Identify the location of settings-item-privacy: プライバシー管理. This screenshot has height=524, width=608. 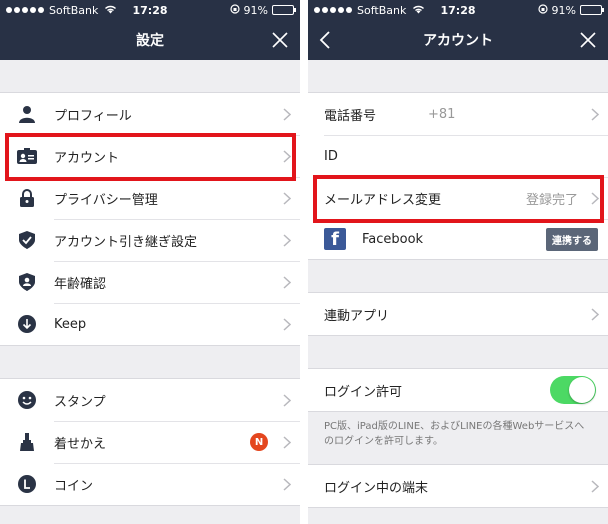
(150, 198).